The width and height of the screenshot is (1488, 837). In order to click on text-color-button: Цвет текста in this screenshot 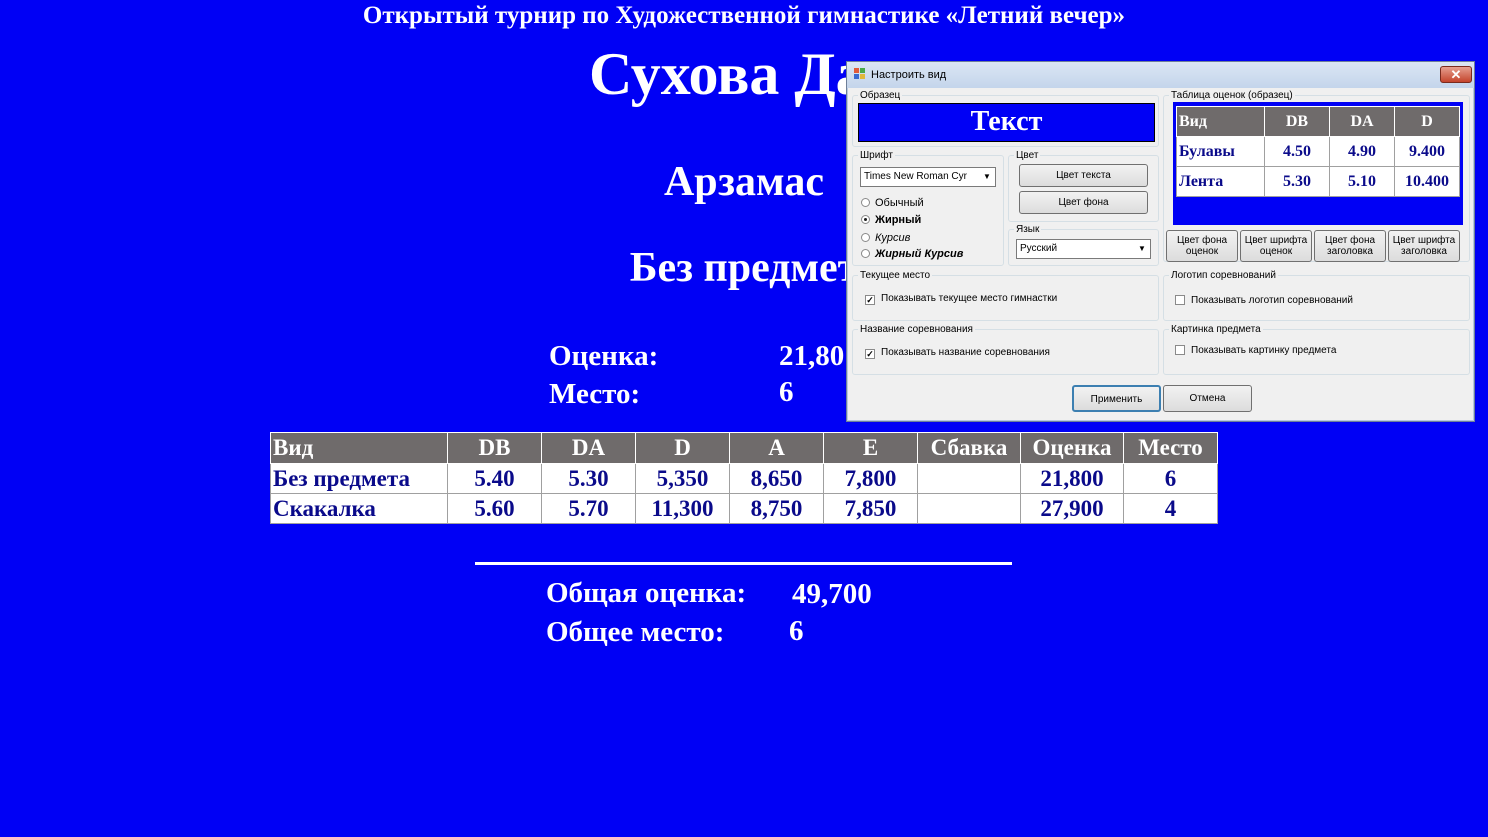, I will do `click(1083, 175)`.